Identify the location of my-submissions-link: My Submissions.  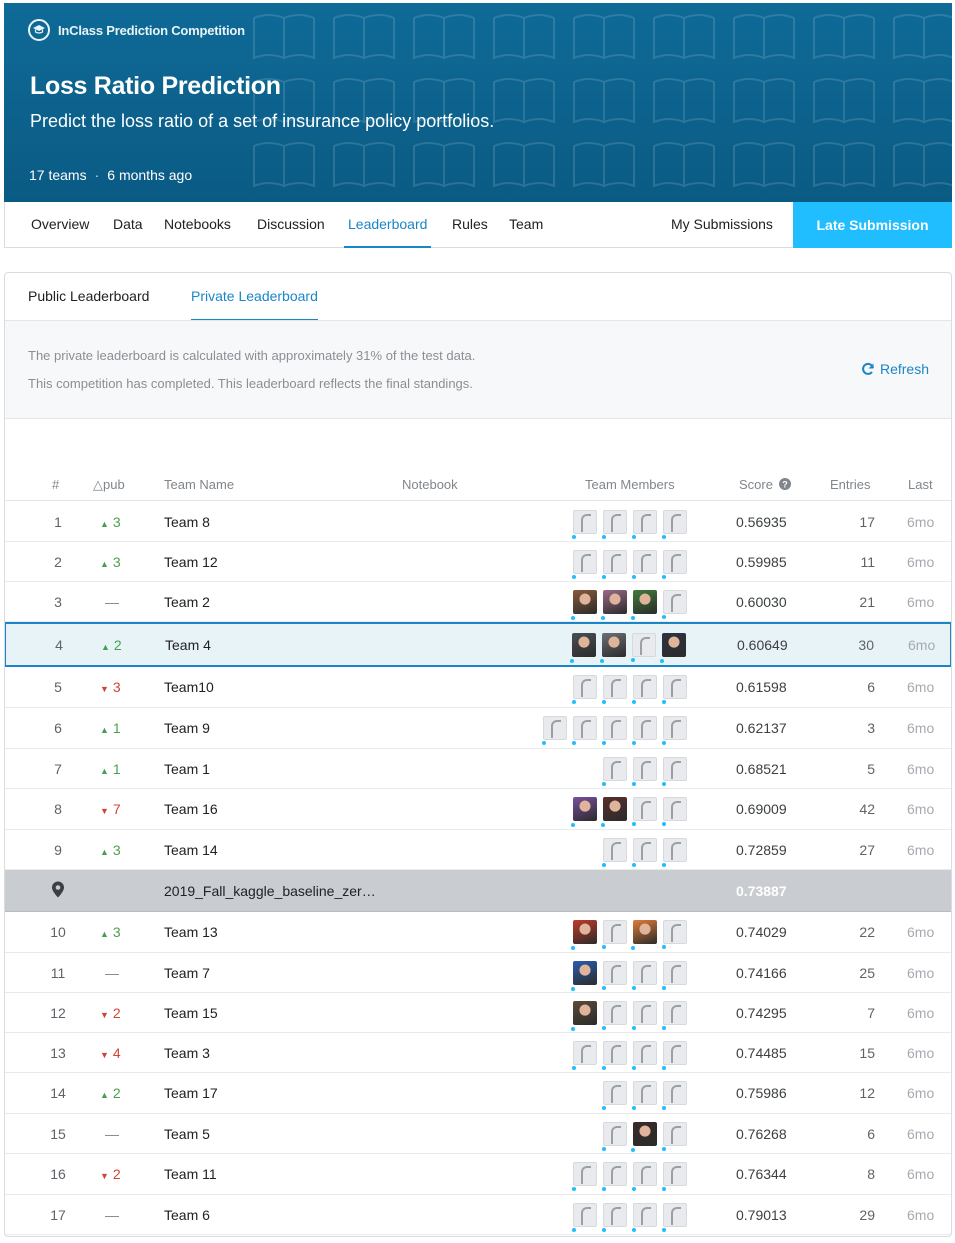
(722, 224).